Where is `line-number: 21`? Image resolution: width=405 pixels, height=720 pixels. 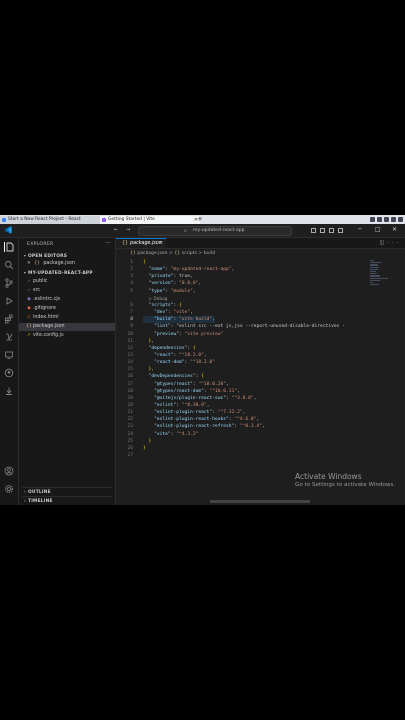
line-number: 21 is located at coordinates (130, 413).